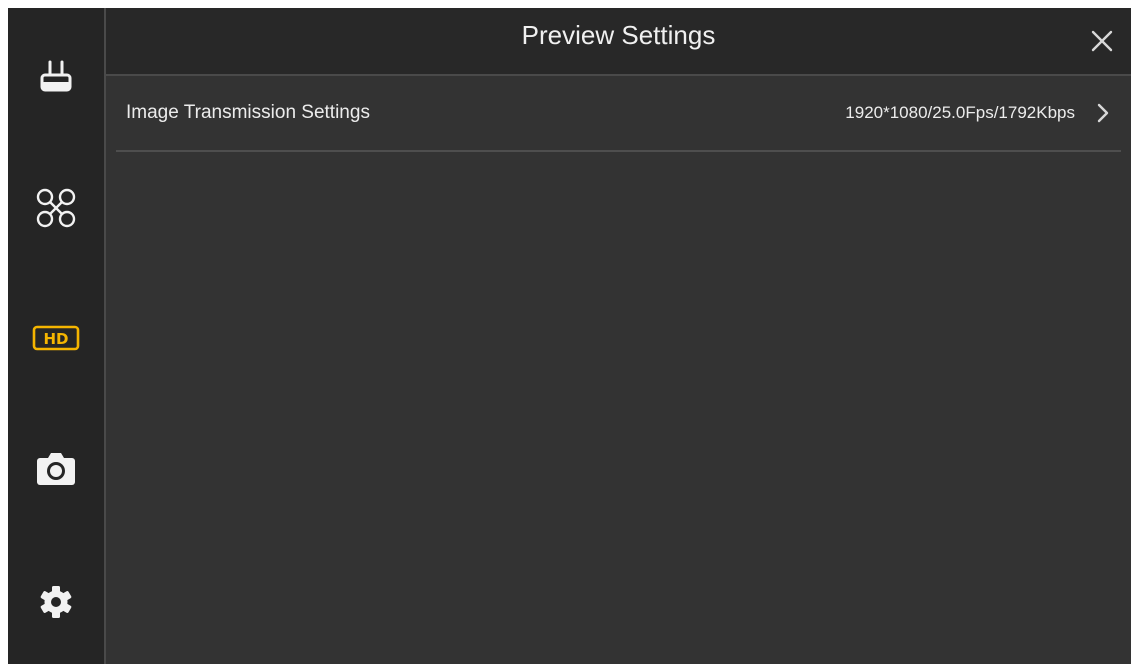  I want to click on svg-text: HD, so click(55, 339).